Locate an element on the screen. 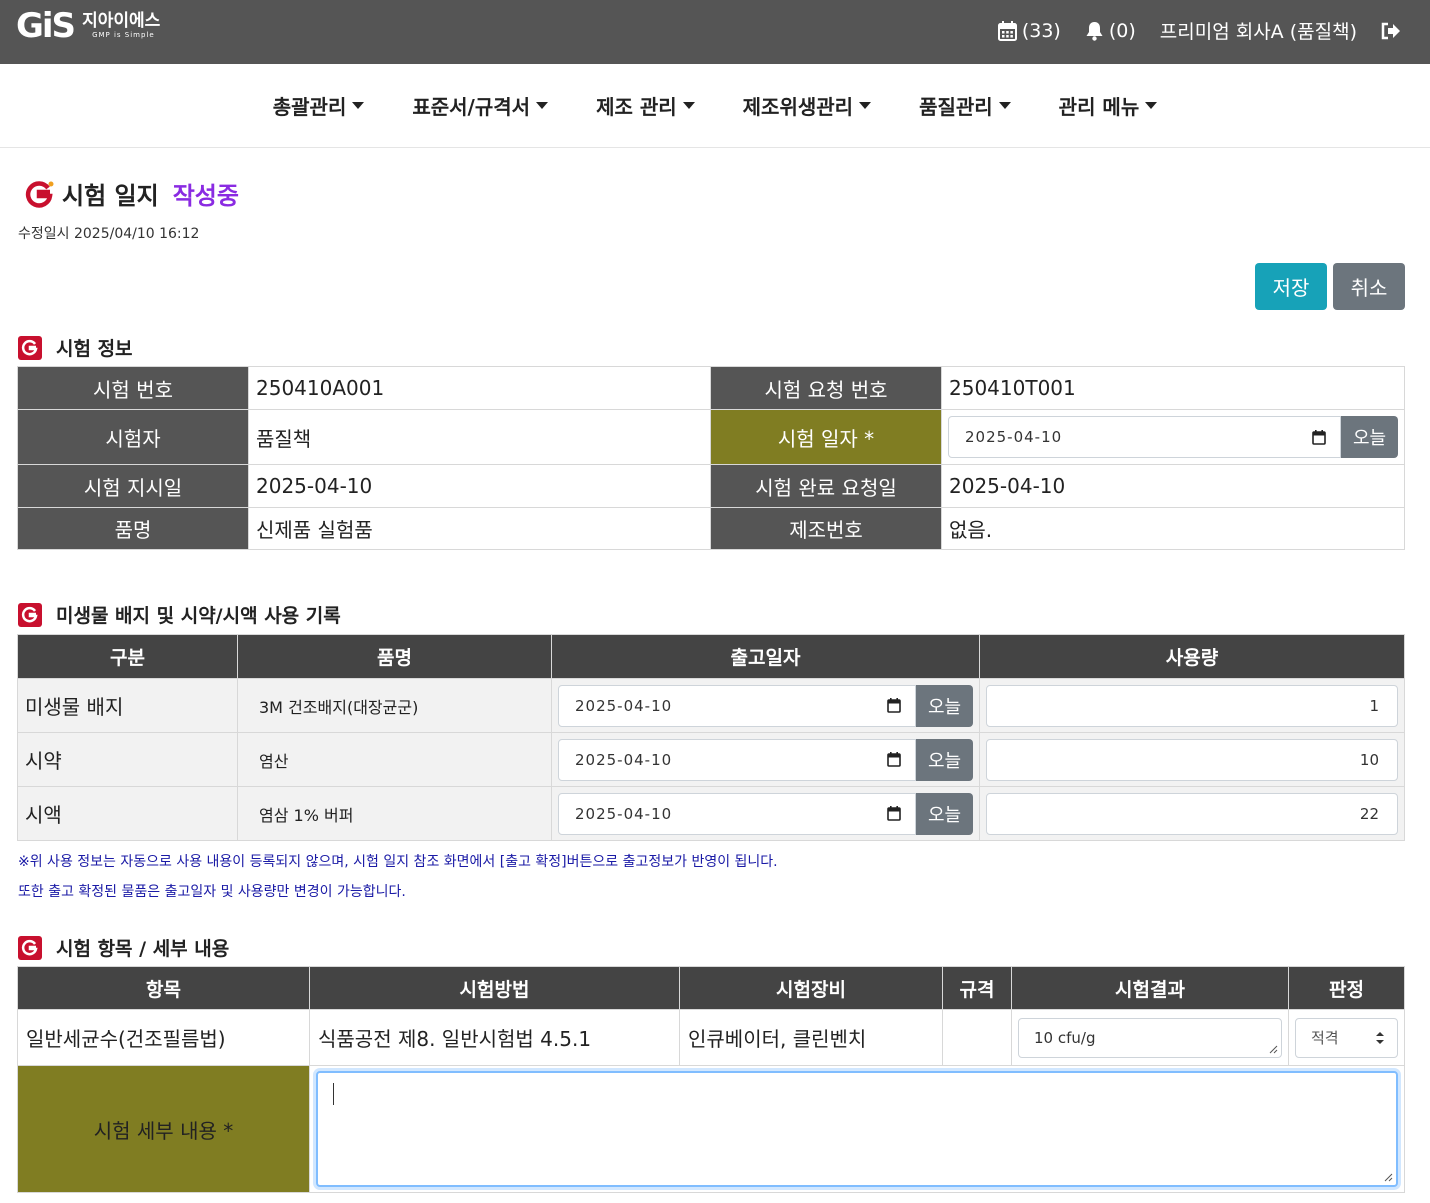 The width and height of the screenshot is (1430, 1203). value-order-date: 2025-04-10 is located at coordinates (479, 486).